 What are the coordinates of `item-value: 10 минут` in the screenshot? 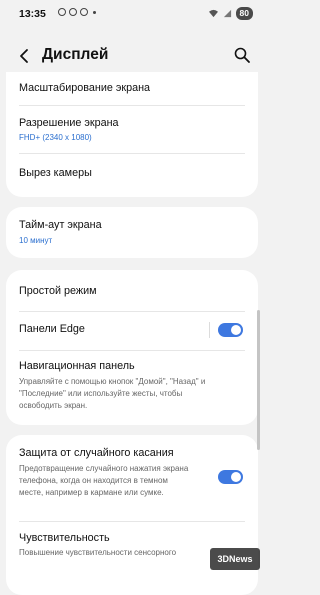 It's located at (36, 240).